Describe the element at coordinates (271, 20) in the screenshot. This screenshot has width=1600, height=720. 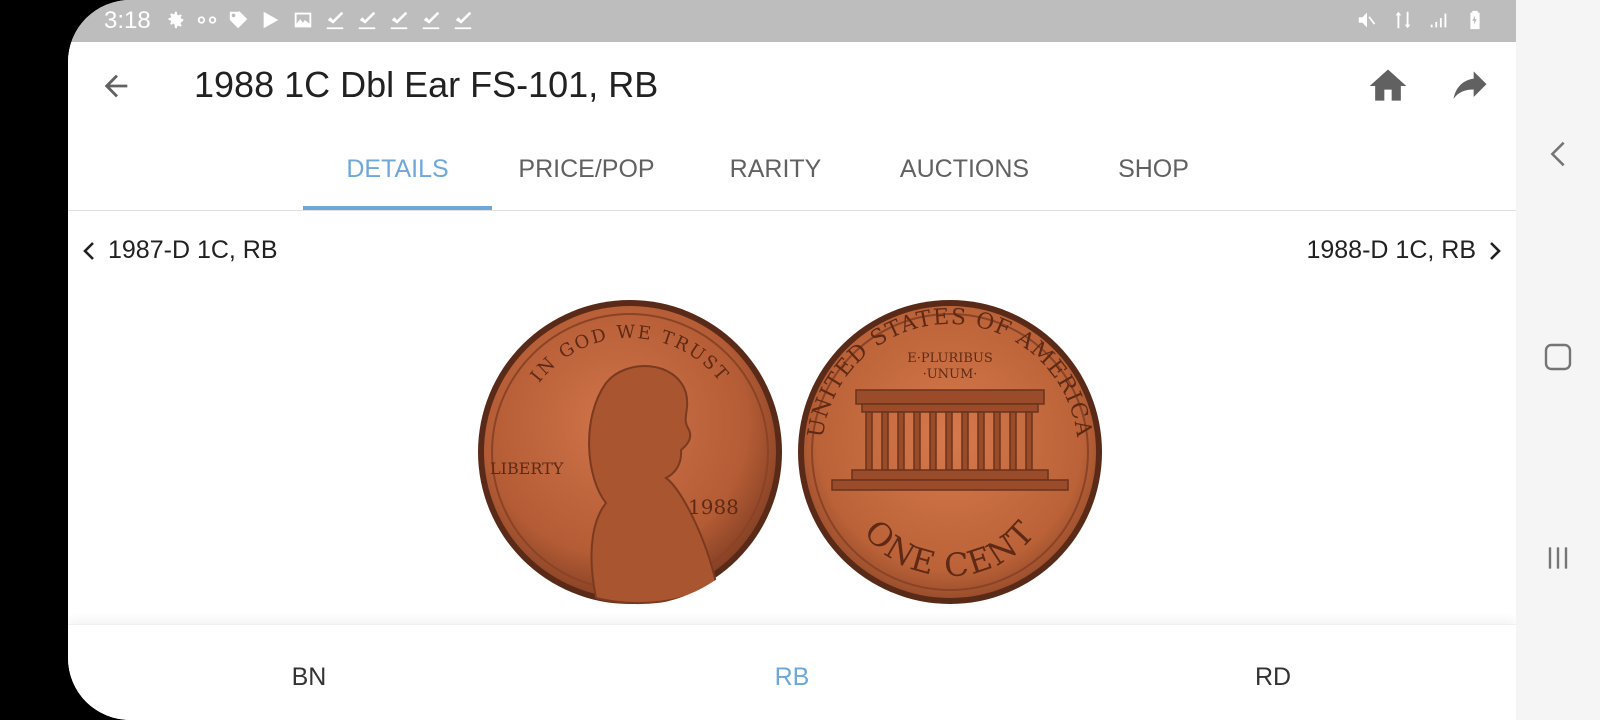
I see `play-store-icon` at that location.